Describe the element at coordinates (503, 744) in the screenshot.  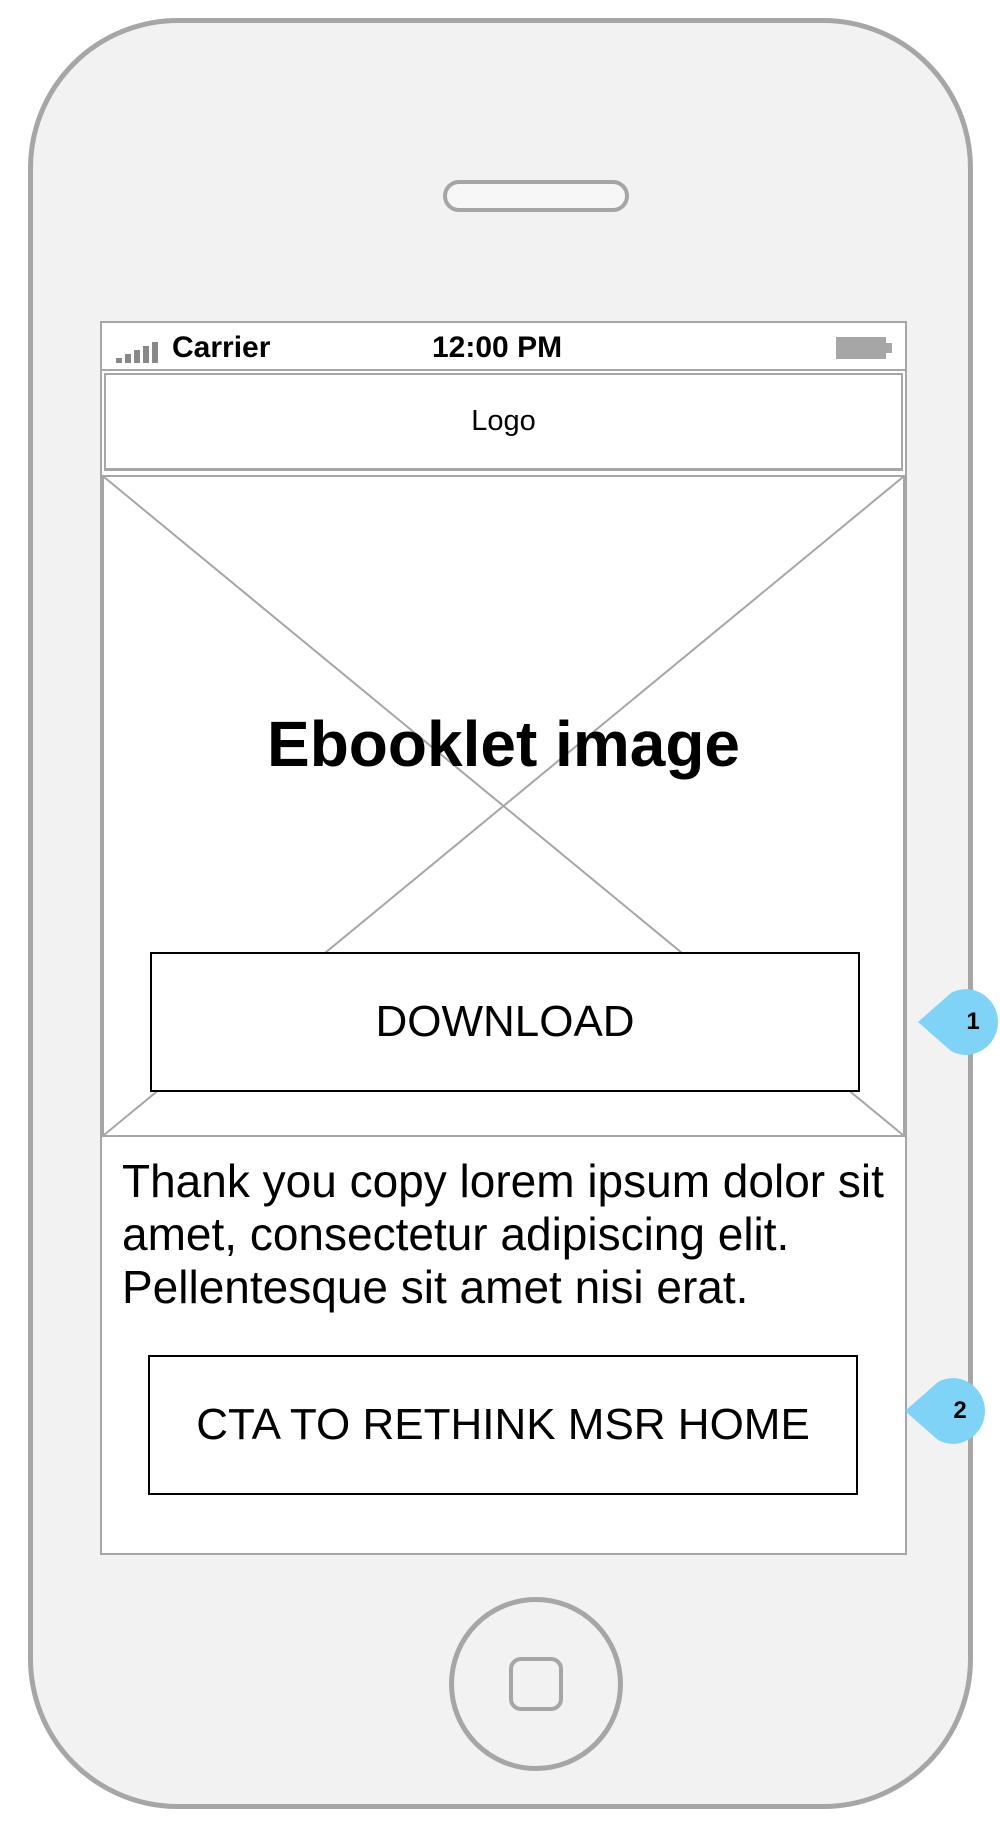
I see `ebooklet-image-label: Ebooklet image` at that location.